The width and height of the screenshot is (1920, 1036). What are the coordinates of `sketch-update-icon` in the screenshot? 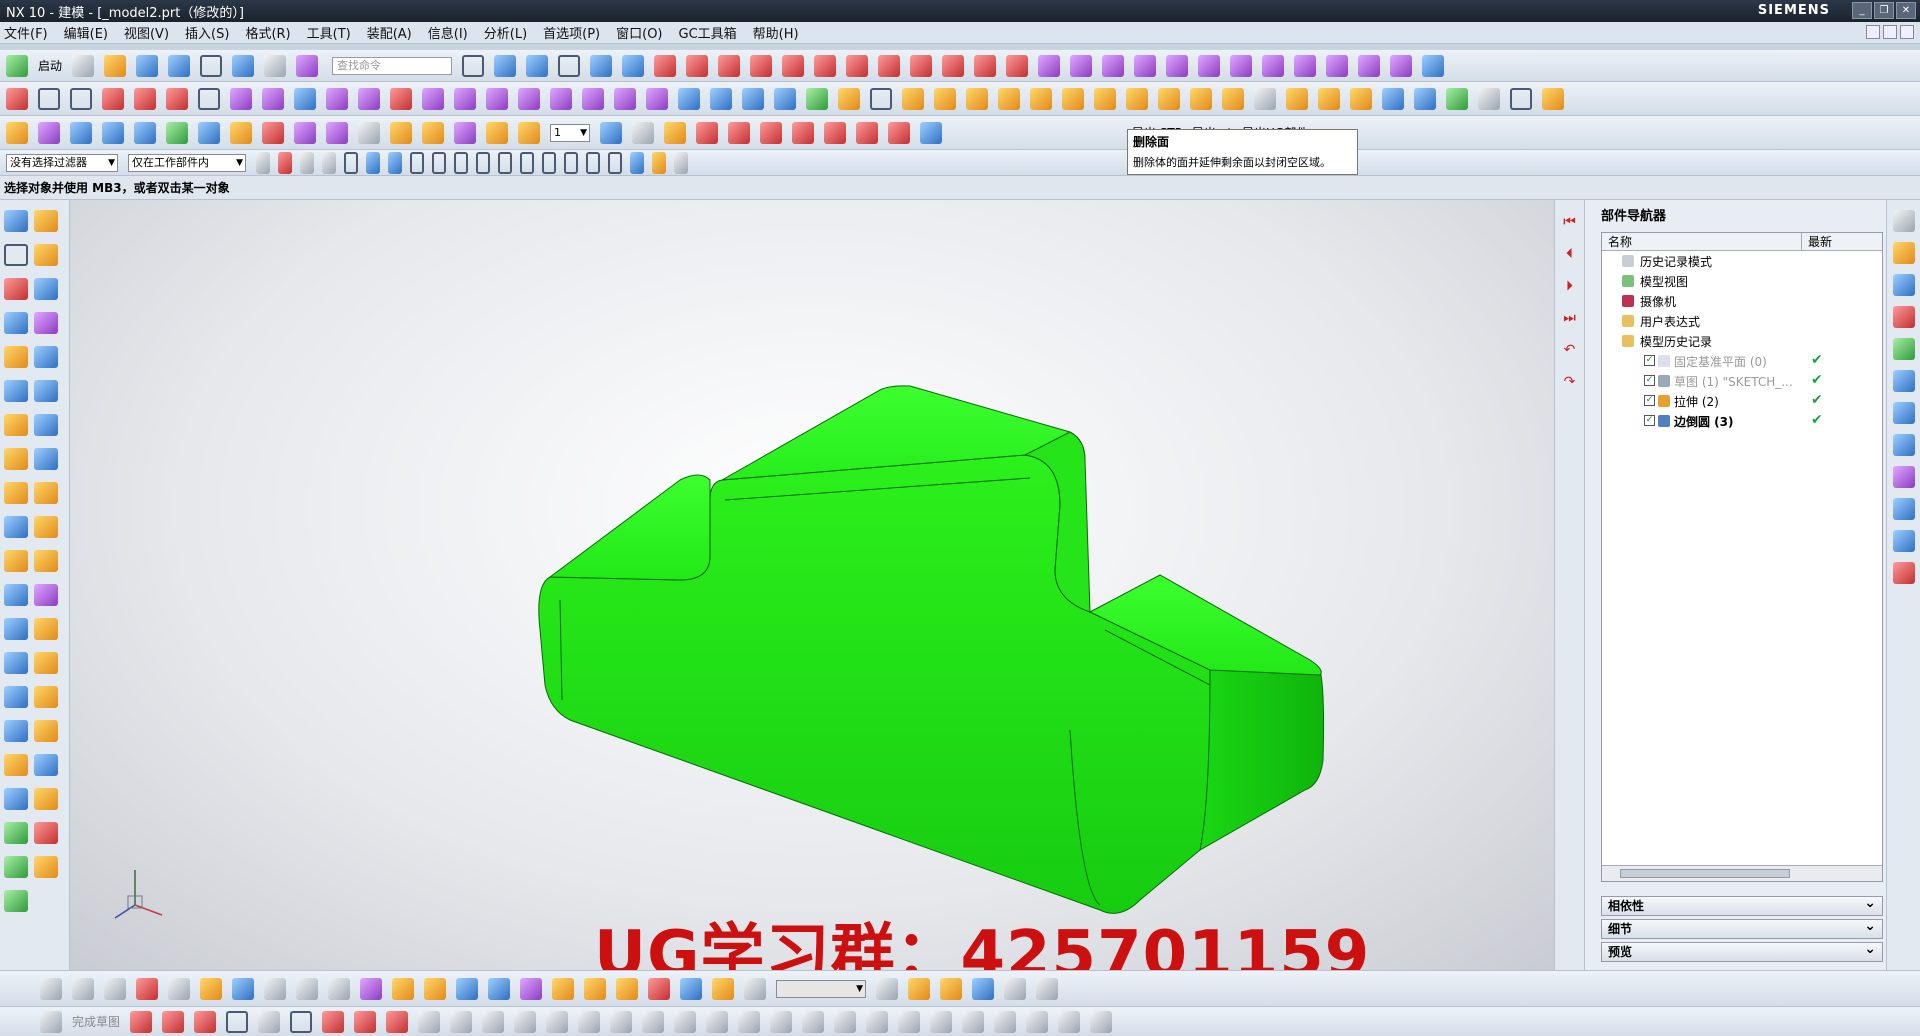 It's located at (941, 1021).